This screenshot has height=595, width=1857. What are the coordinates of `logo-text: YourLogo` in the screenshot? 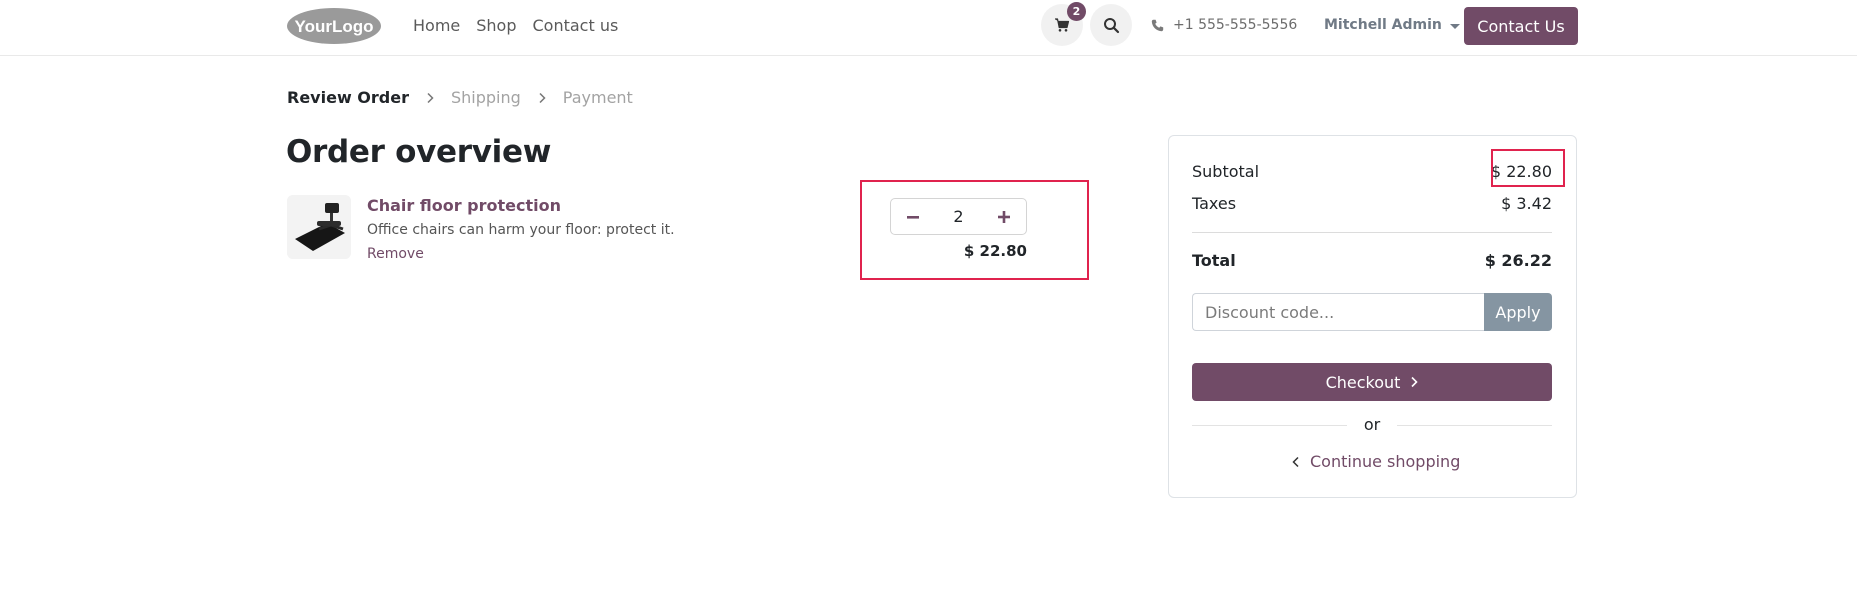 It's located at (334, 26).